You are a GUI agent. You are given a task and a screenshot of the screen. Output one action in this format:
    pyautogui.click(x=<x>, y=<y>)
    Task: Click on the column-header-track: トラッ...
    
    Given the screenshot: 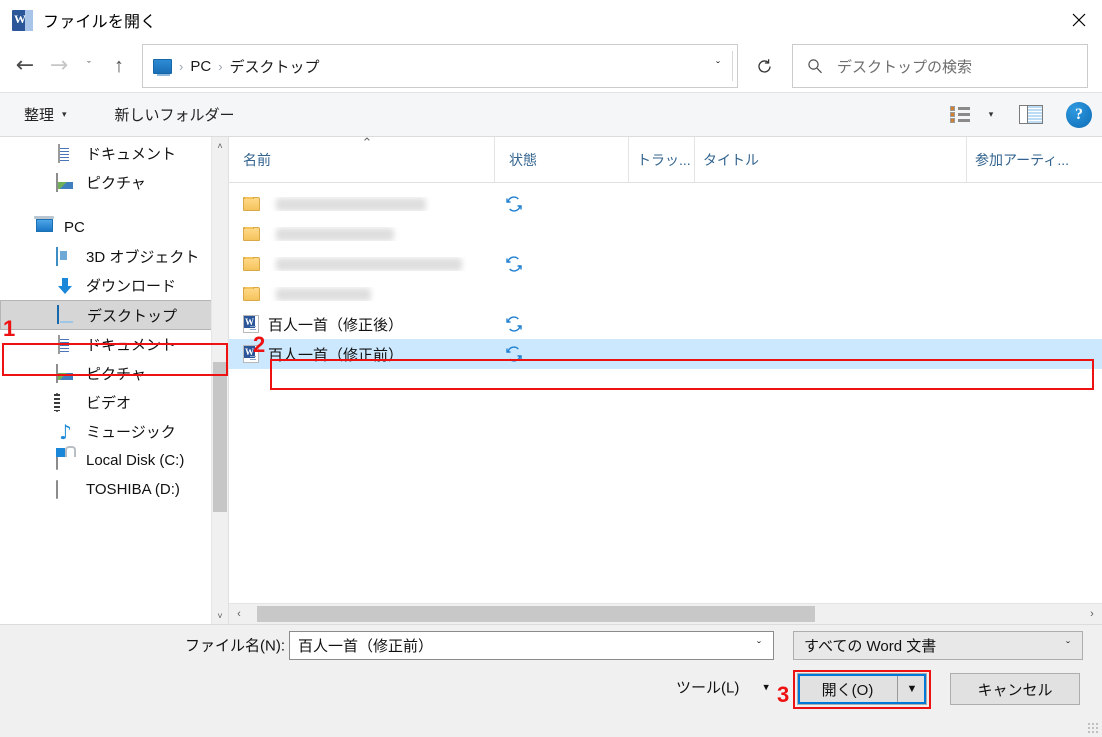 What is the action you would take?
    pyautogui.click(x=662, y=159)
    